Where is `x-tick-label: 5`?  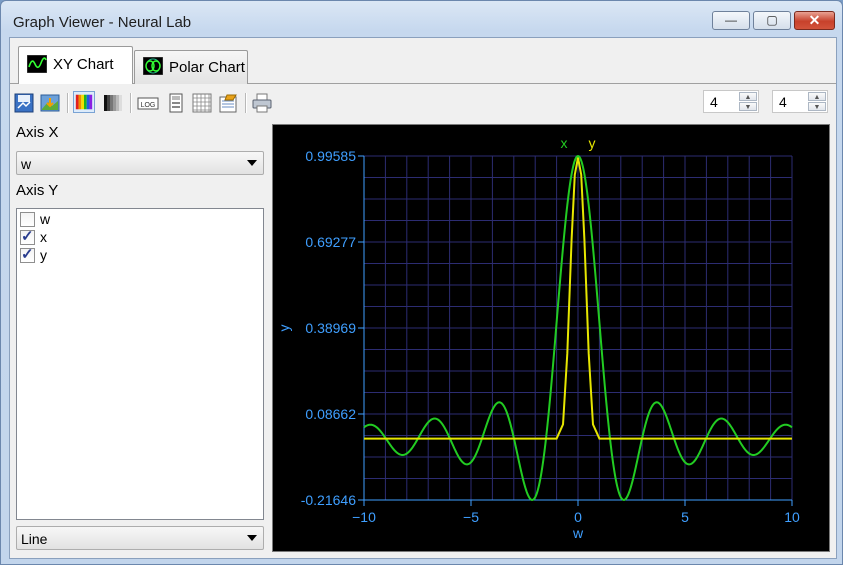 x-tick-label: 5 is located at coordinates (685, 517).